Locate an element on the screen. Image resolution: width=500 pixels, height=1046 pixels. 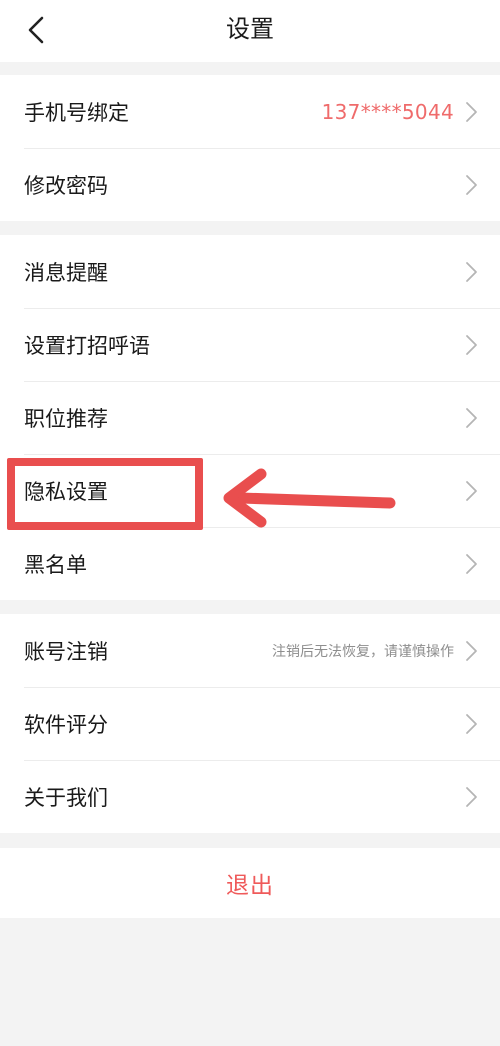
setting-label: 手机号绑定 is located at coordinates (76, 112).